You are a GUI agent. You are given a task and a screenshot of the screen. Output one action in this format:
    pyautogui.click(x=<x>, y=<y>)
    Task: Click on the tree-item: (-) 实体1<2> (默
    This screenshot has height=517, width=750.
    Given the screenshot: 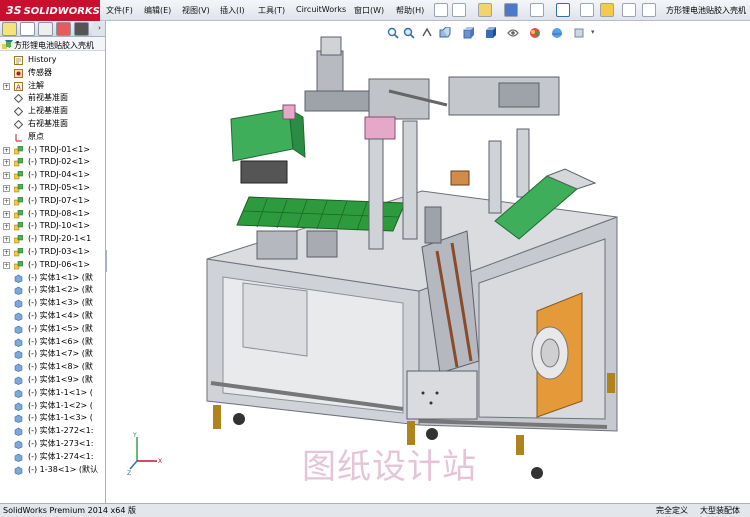 What is the action you would take?
    pyautogui.click(x=52, y=290)
    